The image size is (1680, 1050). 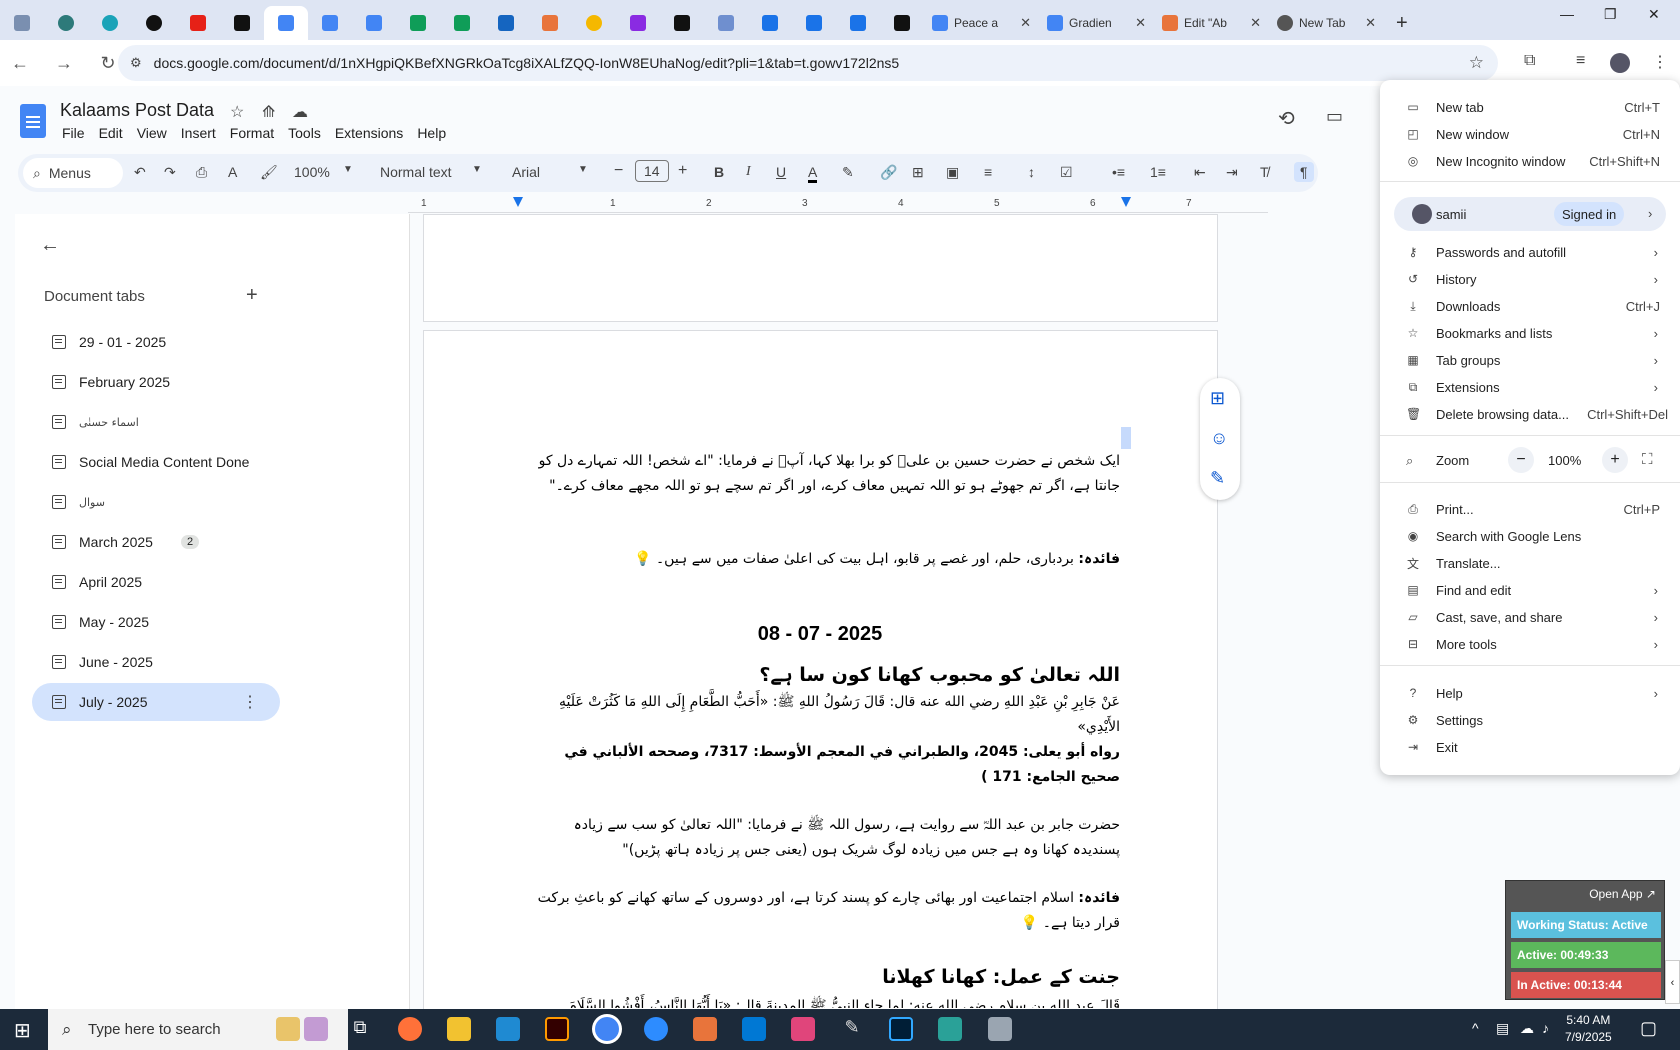 What do you see at coordinates (719, 172) in the screenshot?
I see `bold-button: B` at bounding box center [719, 172].